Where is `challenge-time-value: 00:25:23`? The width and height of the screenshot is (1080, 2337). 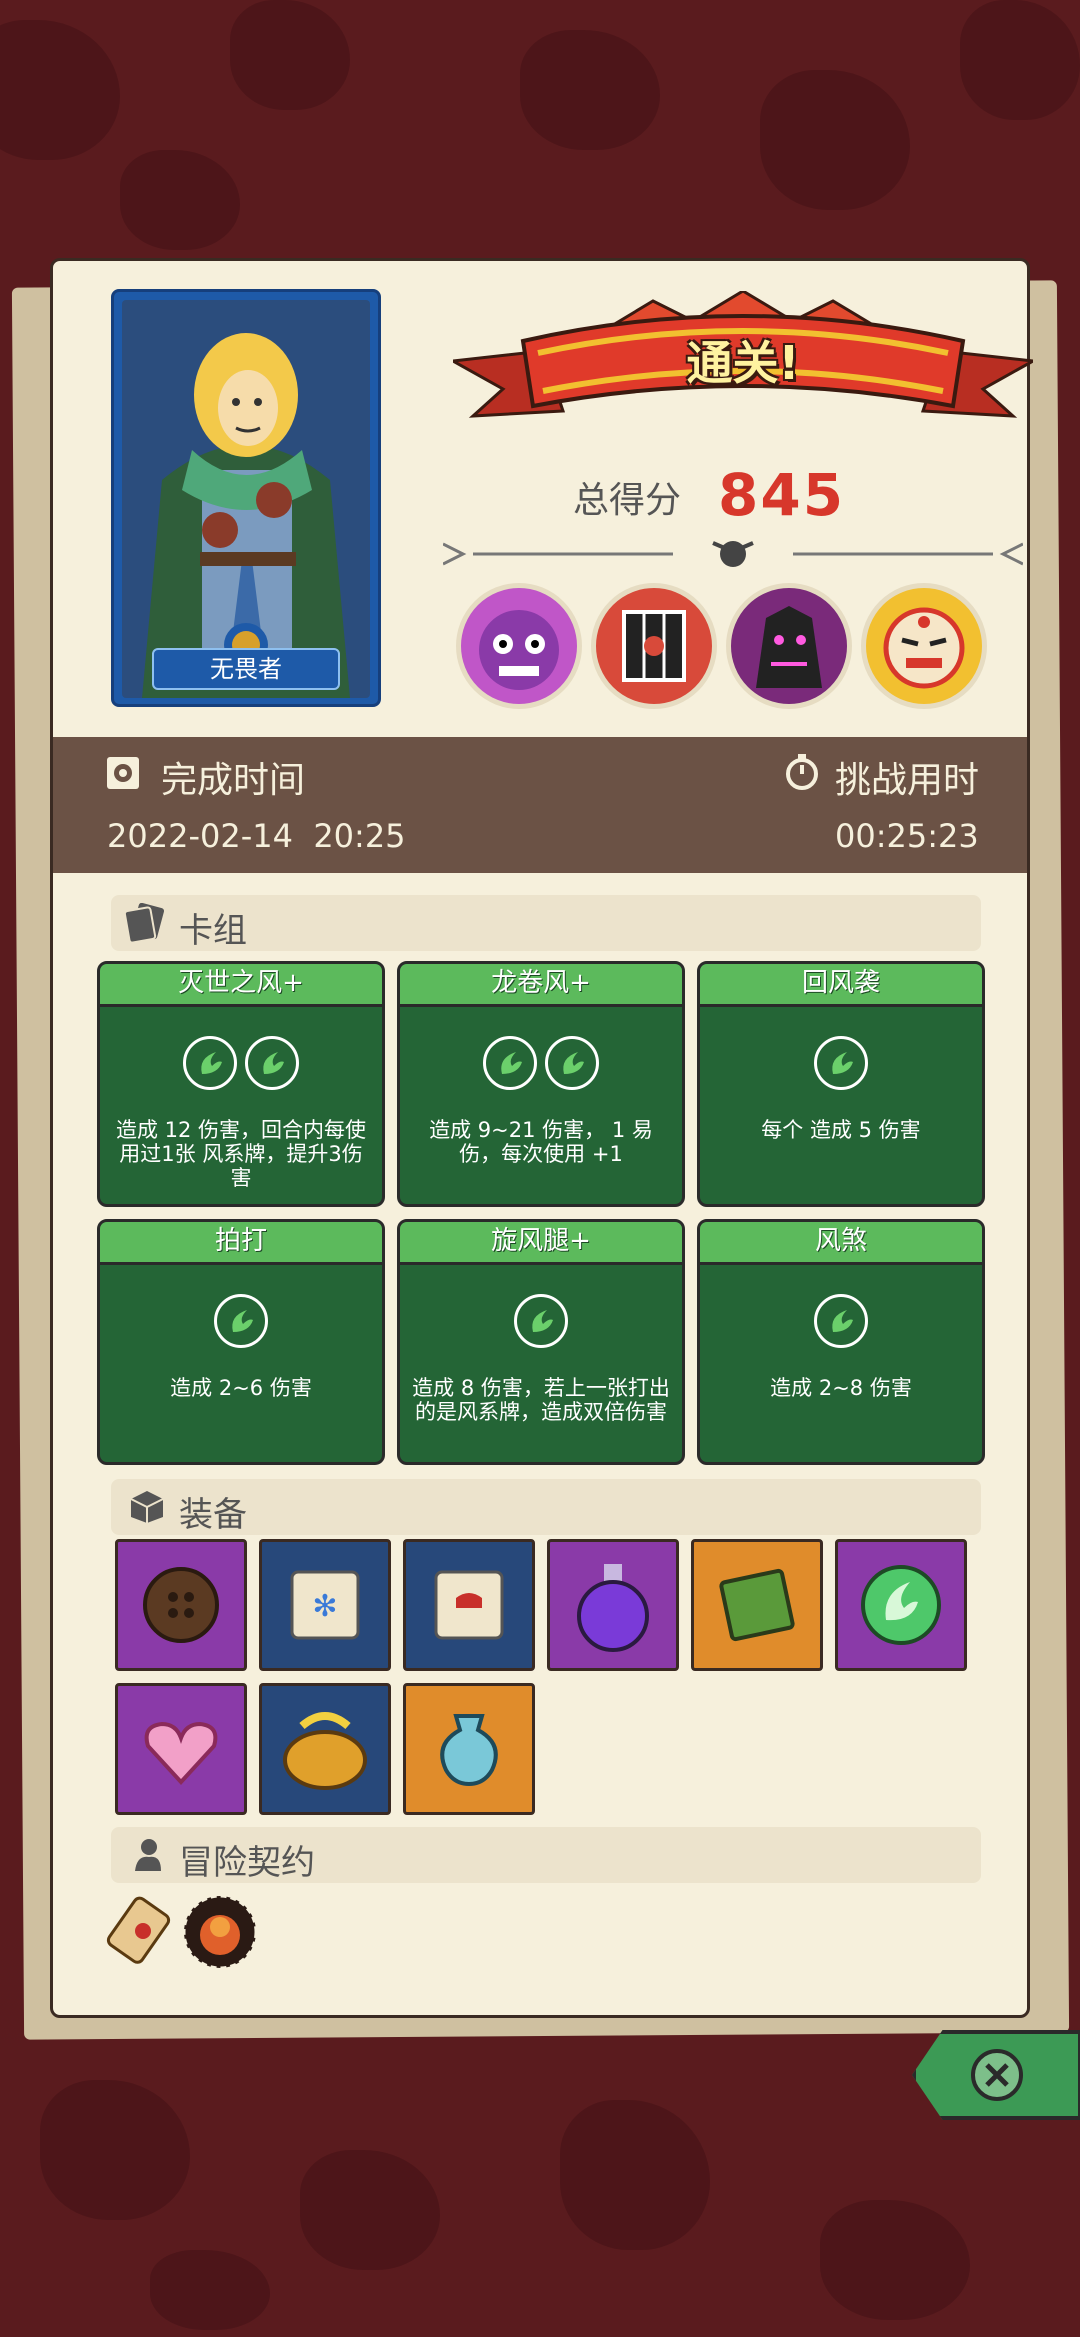 challenge-time-value: 00:25:23 is located at coordinates (907, 836).